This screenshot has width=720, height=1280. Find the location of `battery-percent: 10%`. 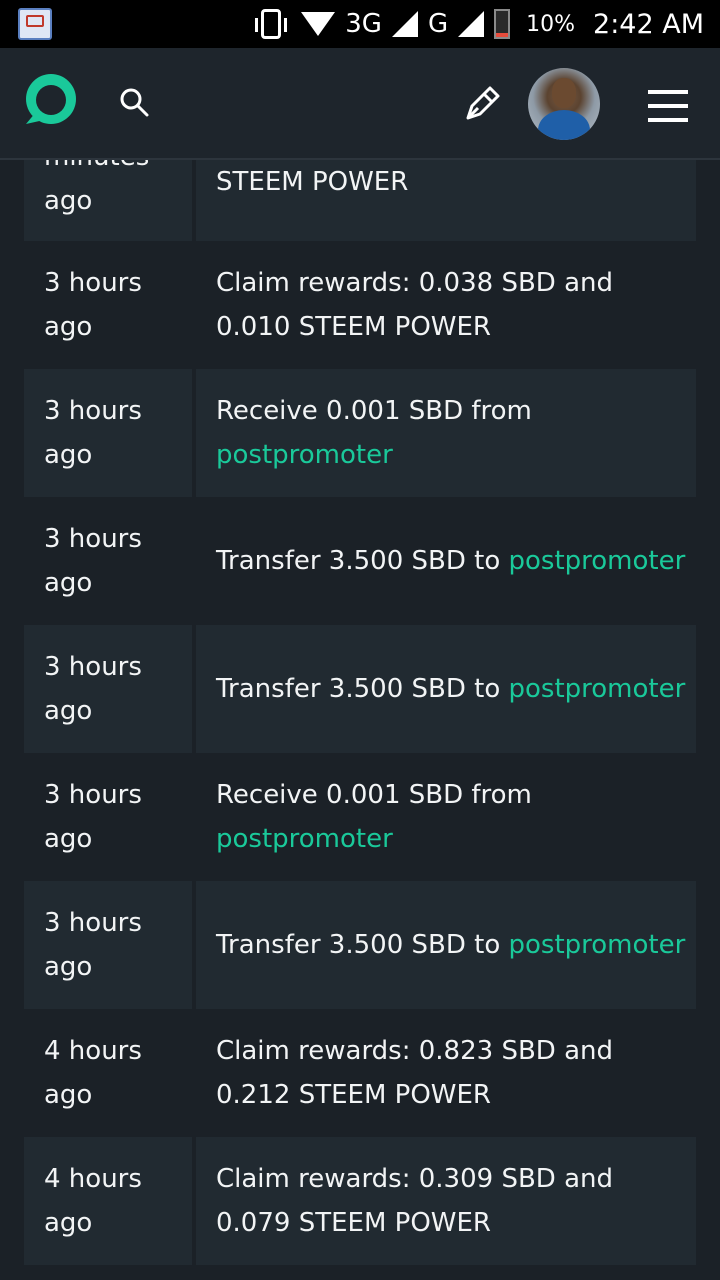

battery-percent: 10% is located at coordinates (551, 24).